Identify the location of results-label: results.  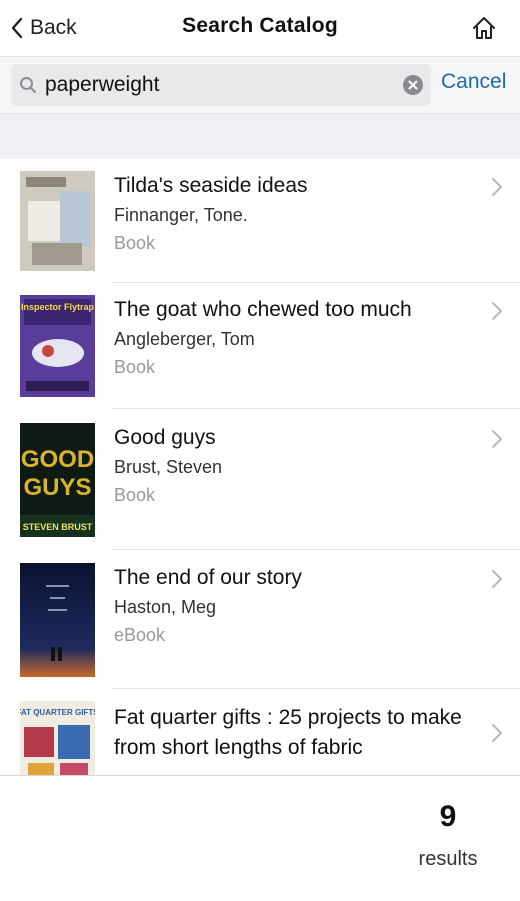
(448, 859).